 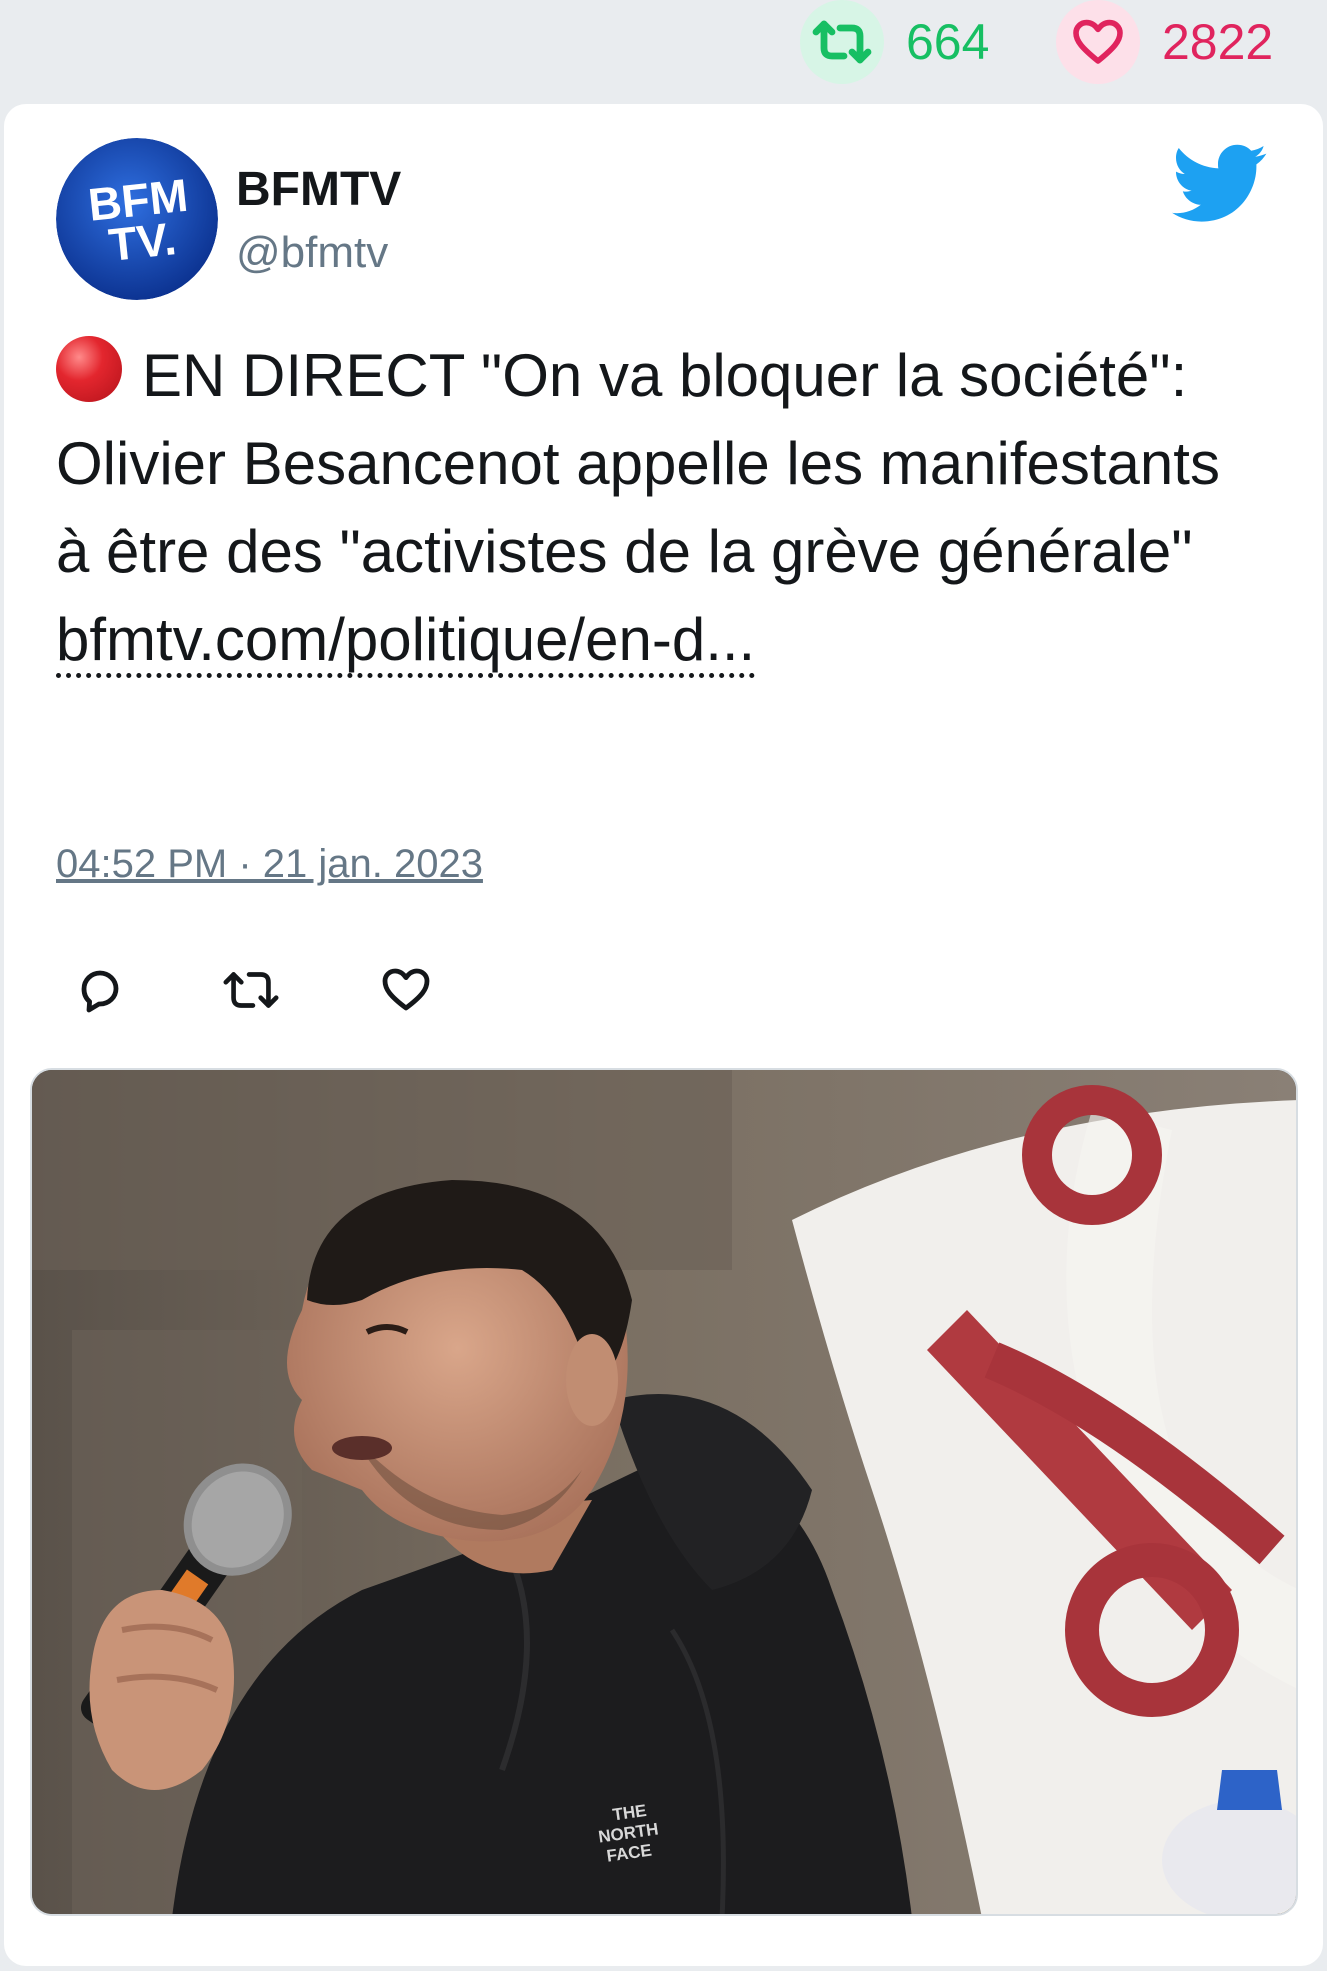 I want to click on avatar: BFM TV., so click(x=137, y=219).